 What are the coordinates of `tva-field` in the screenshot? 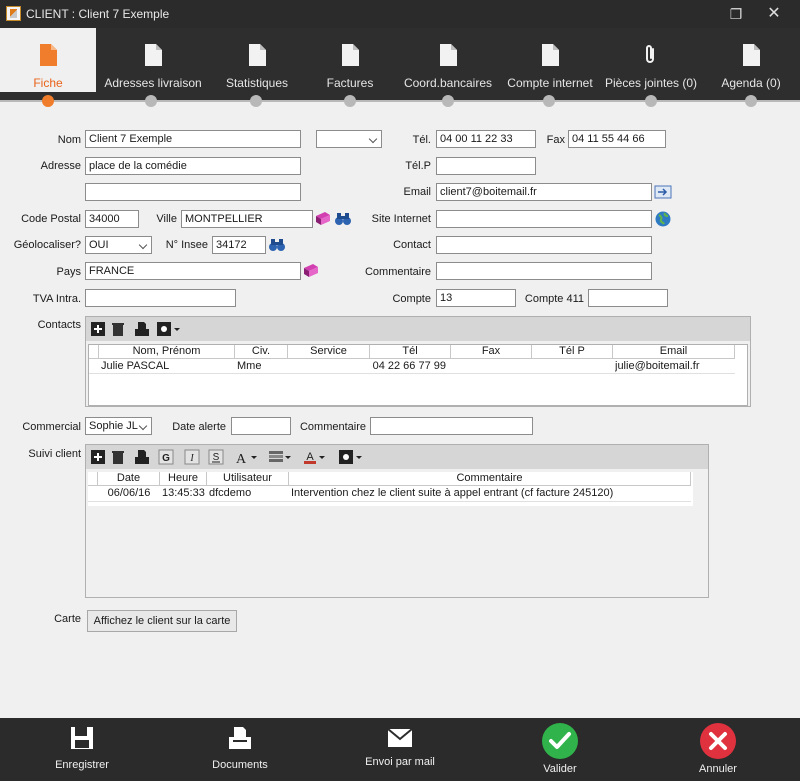 It's located at (160, 298).